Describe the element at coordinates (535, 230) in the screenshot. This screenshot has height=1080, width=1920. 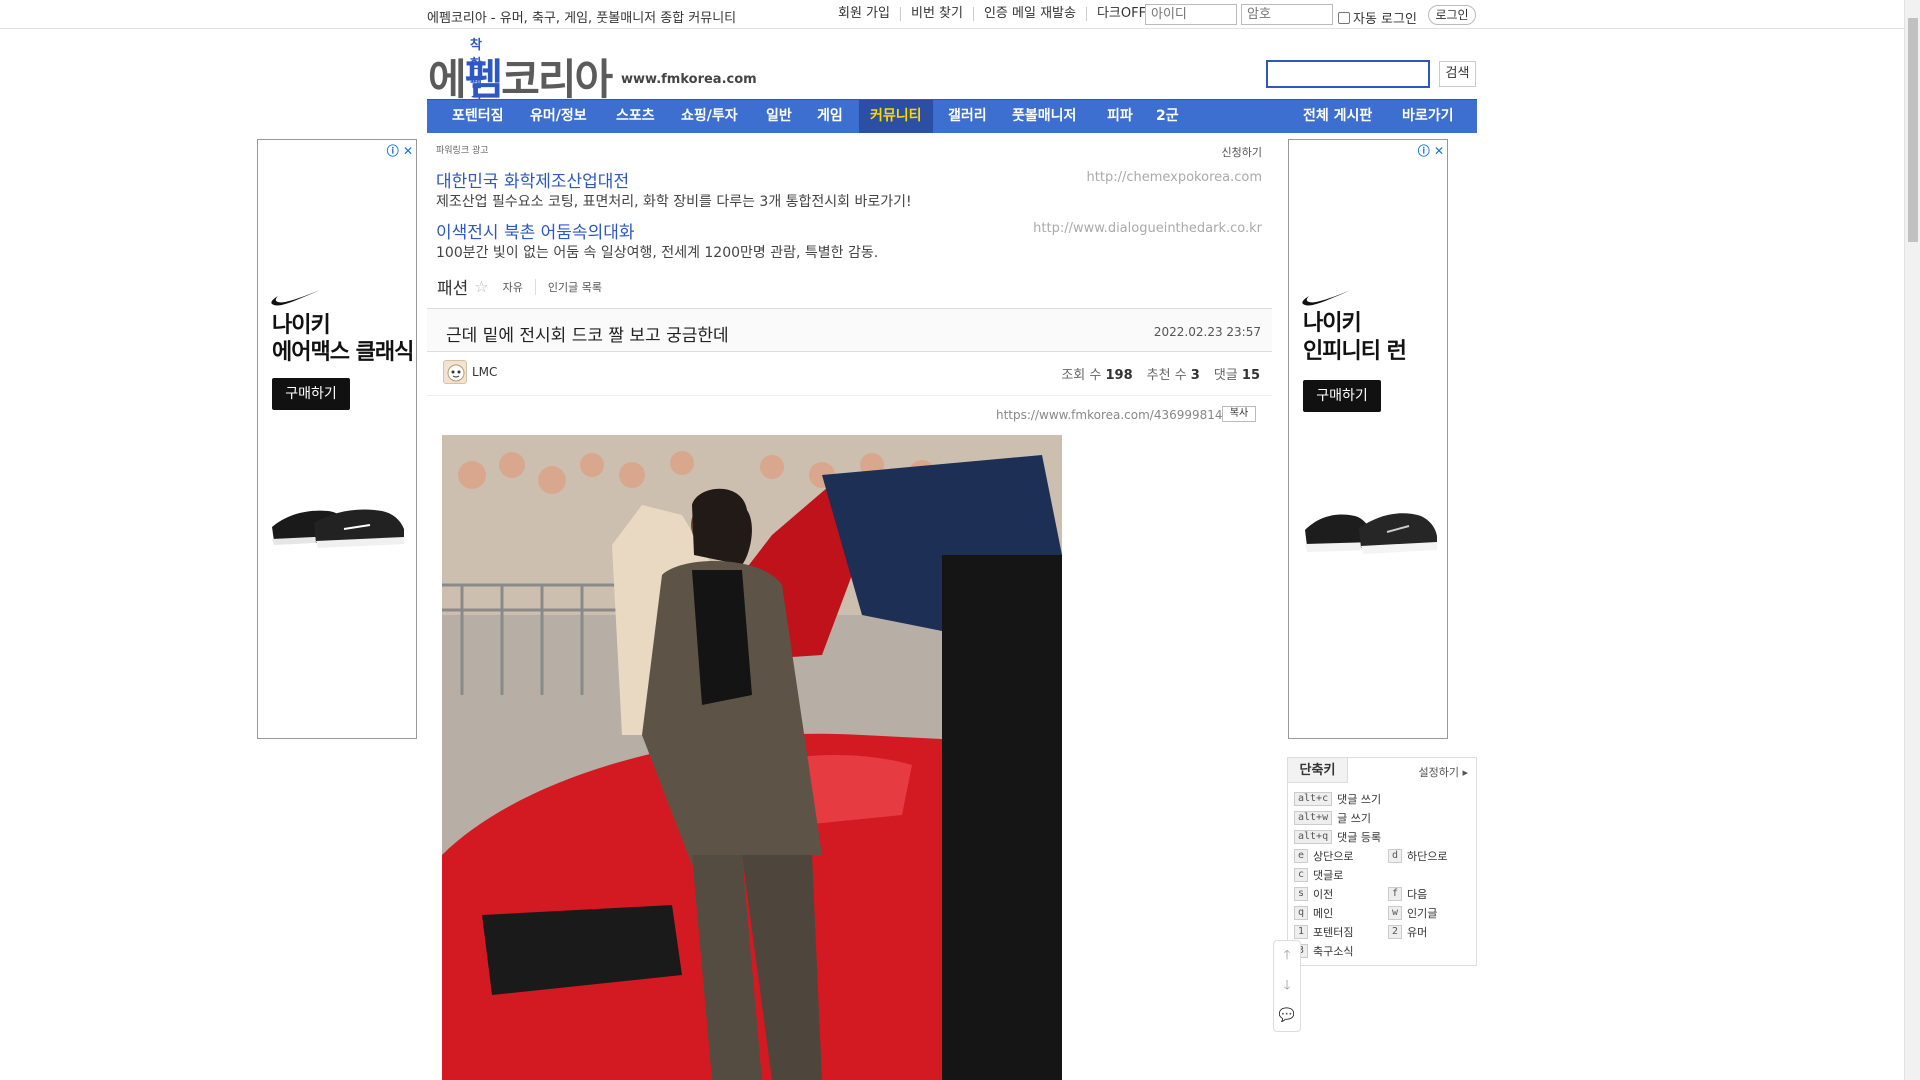
I see `sponsor-title: 이색전시 북촌 어둠속의대화` at that location.